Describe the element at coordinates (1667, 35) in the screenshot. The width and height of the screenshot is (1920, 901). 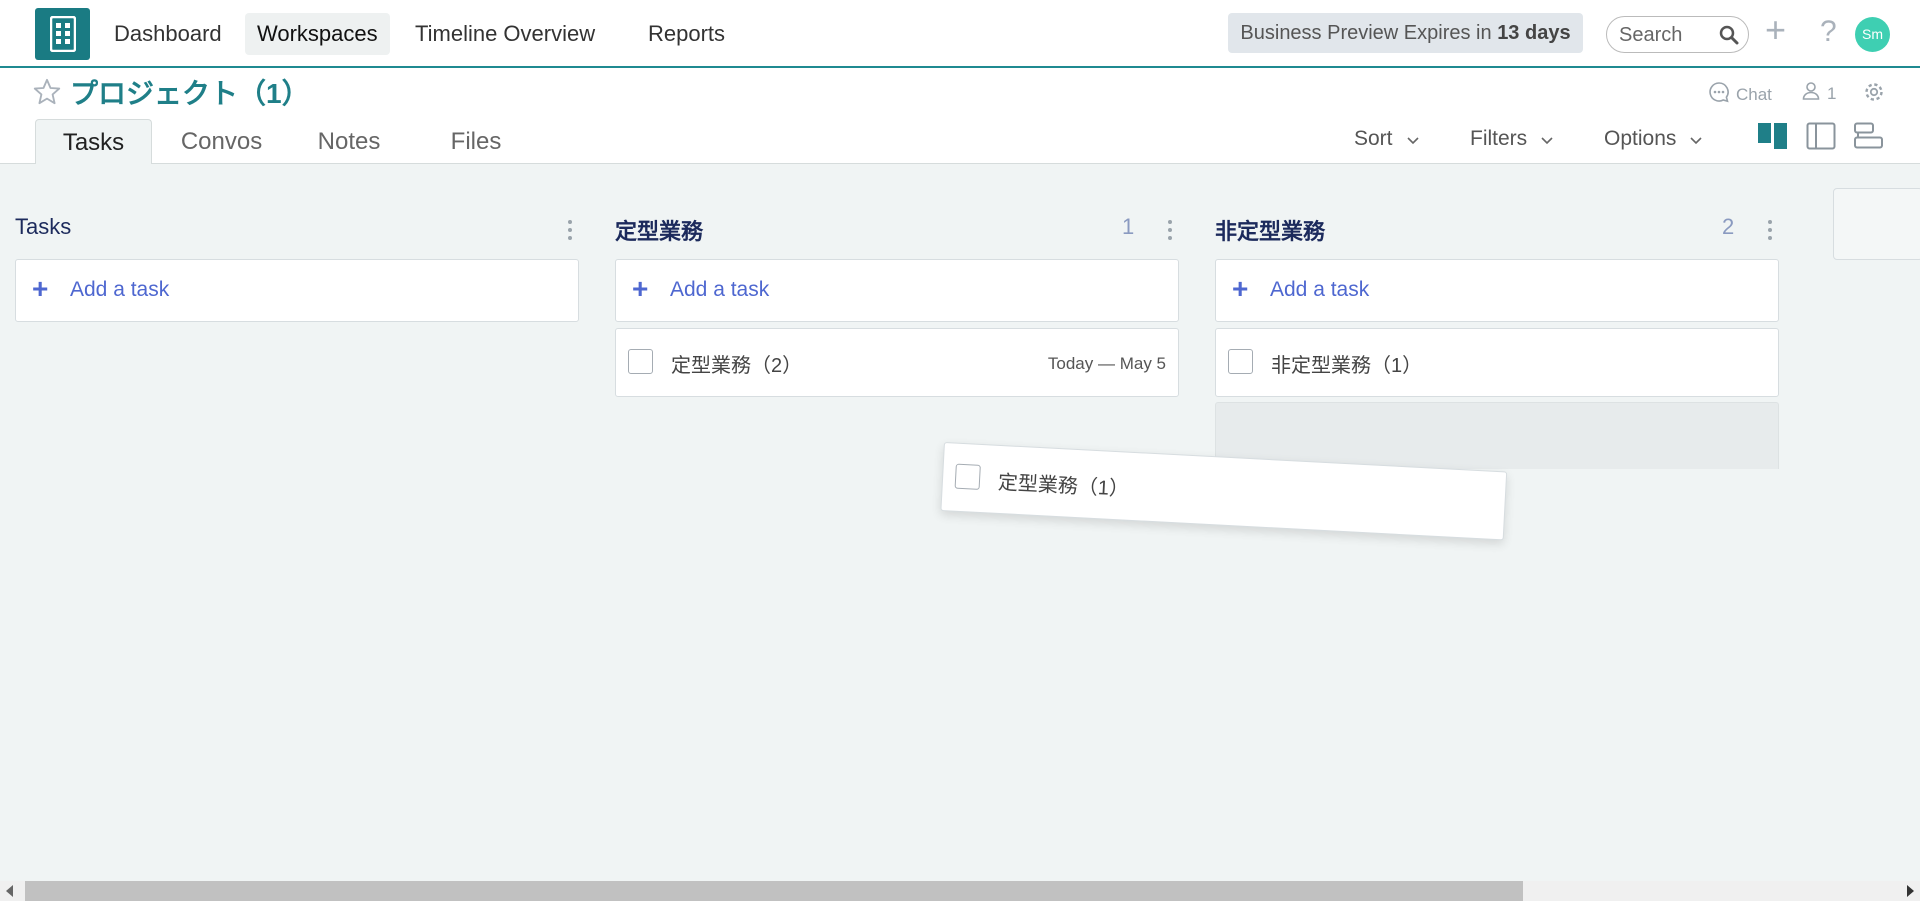
I see `search-input` at that location.